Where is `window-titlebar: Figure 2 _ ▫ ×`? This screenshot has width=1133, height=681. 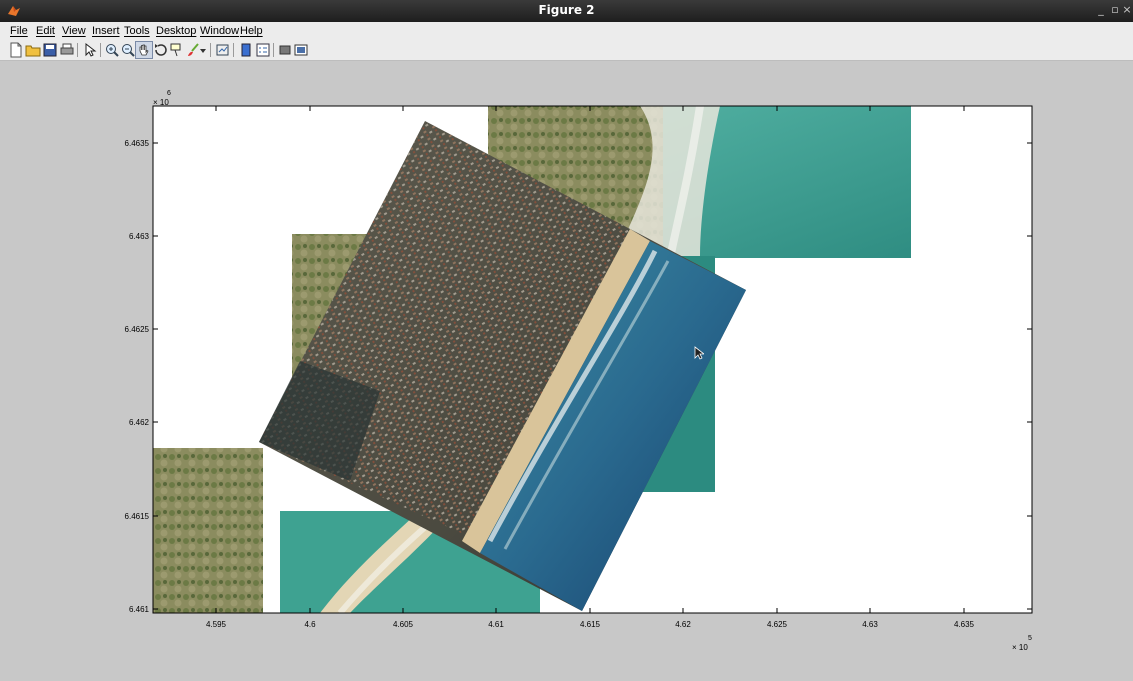 window-titlebar: Figure 2 _ ▫ × is located at coordinates (566, 11).